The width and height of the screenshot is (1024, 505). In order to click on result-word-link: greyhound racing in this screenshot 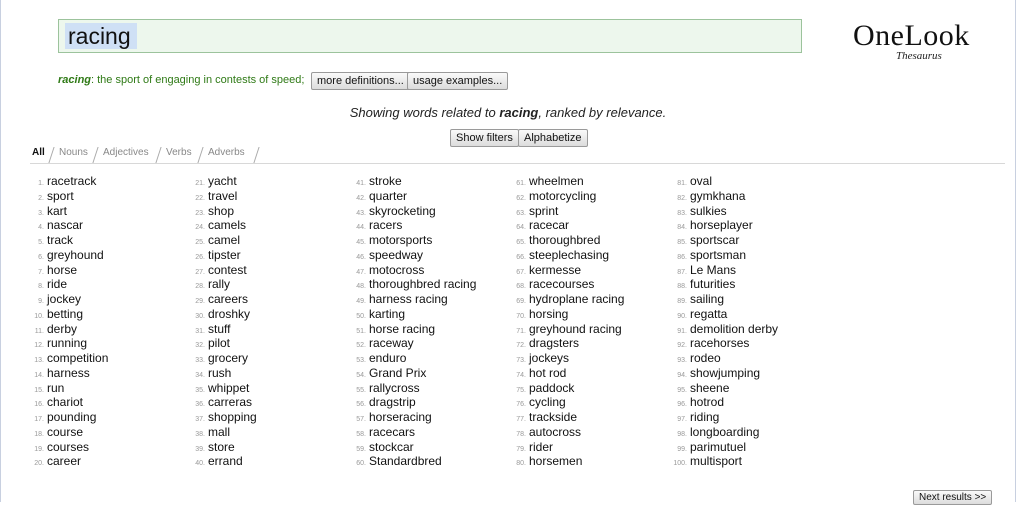, I will do `click(575, 329)`.